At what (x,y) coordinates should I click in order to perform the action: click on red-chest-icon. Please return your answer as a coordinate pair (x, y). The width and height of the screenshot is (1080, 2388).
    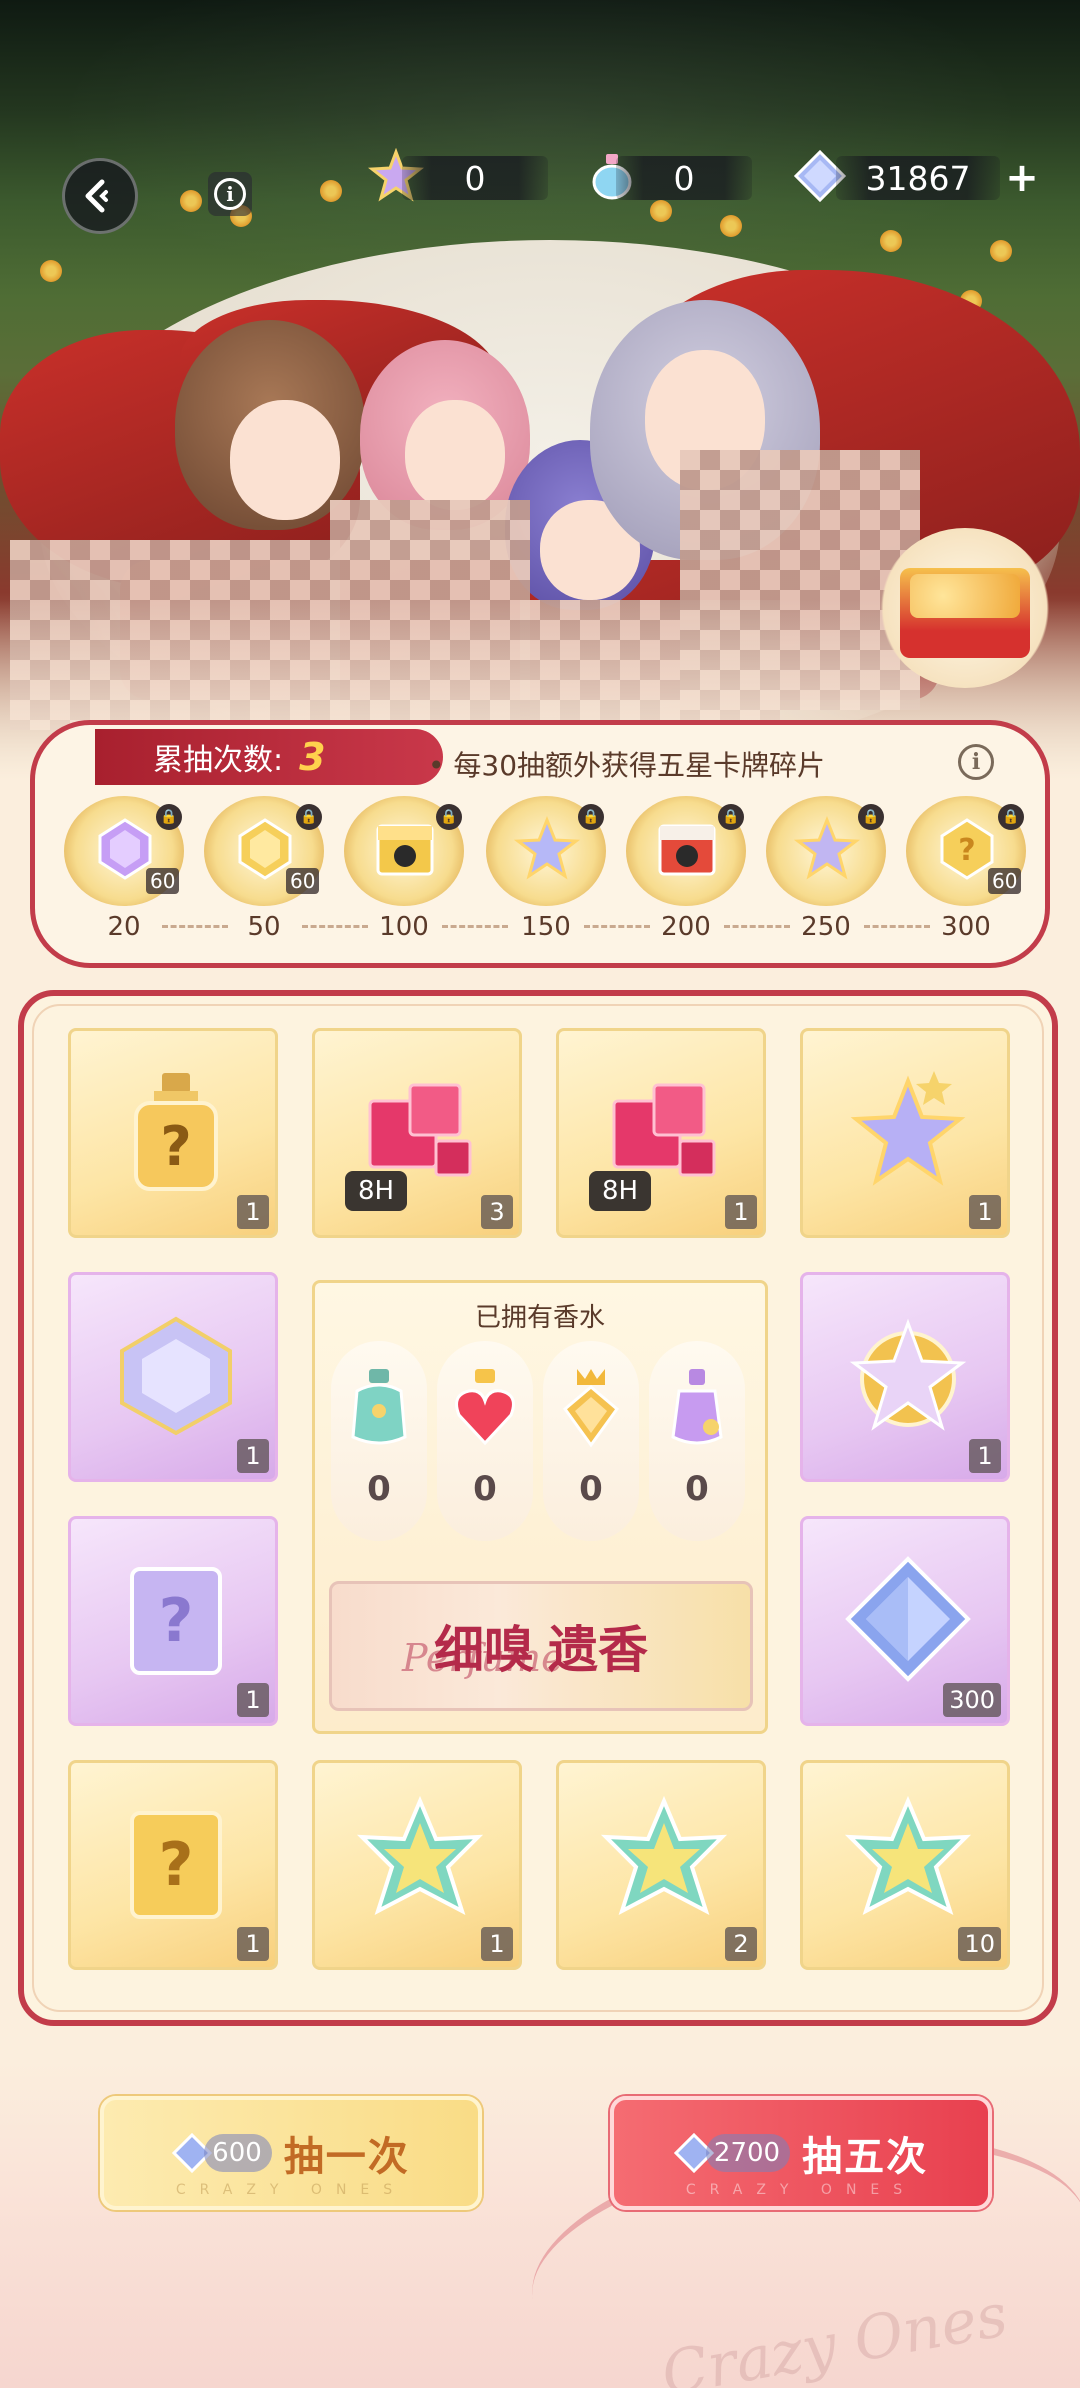
    Looking at the image, I should click on (687, 850).